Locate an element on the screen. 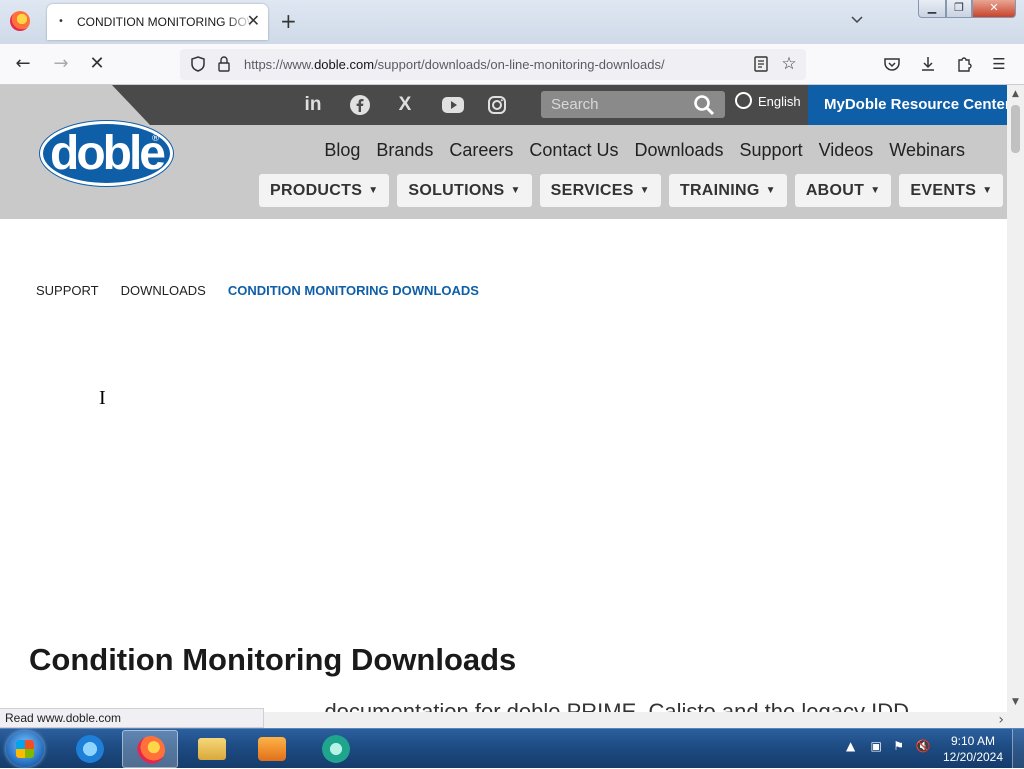  linkedin-icon: in is located at coordinates (313, 105).